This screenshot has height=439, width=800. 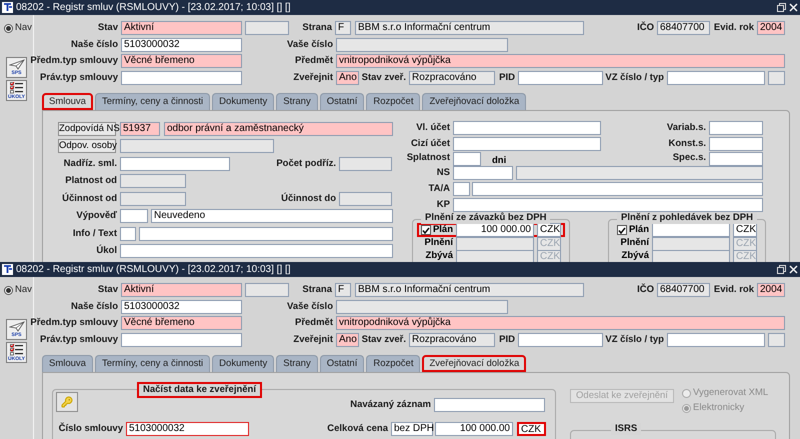 I want to click on load-button, so click(x=67, y=402).